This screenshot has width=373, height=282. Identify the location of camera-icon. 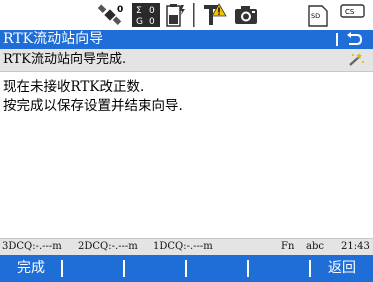
(246, 17).